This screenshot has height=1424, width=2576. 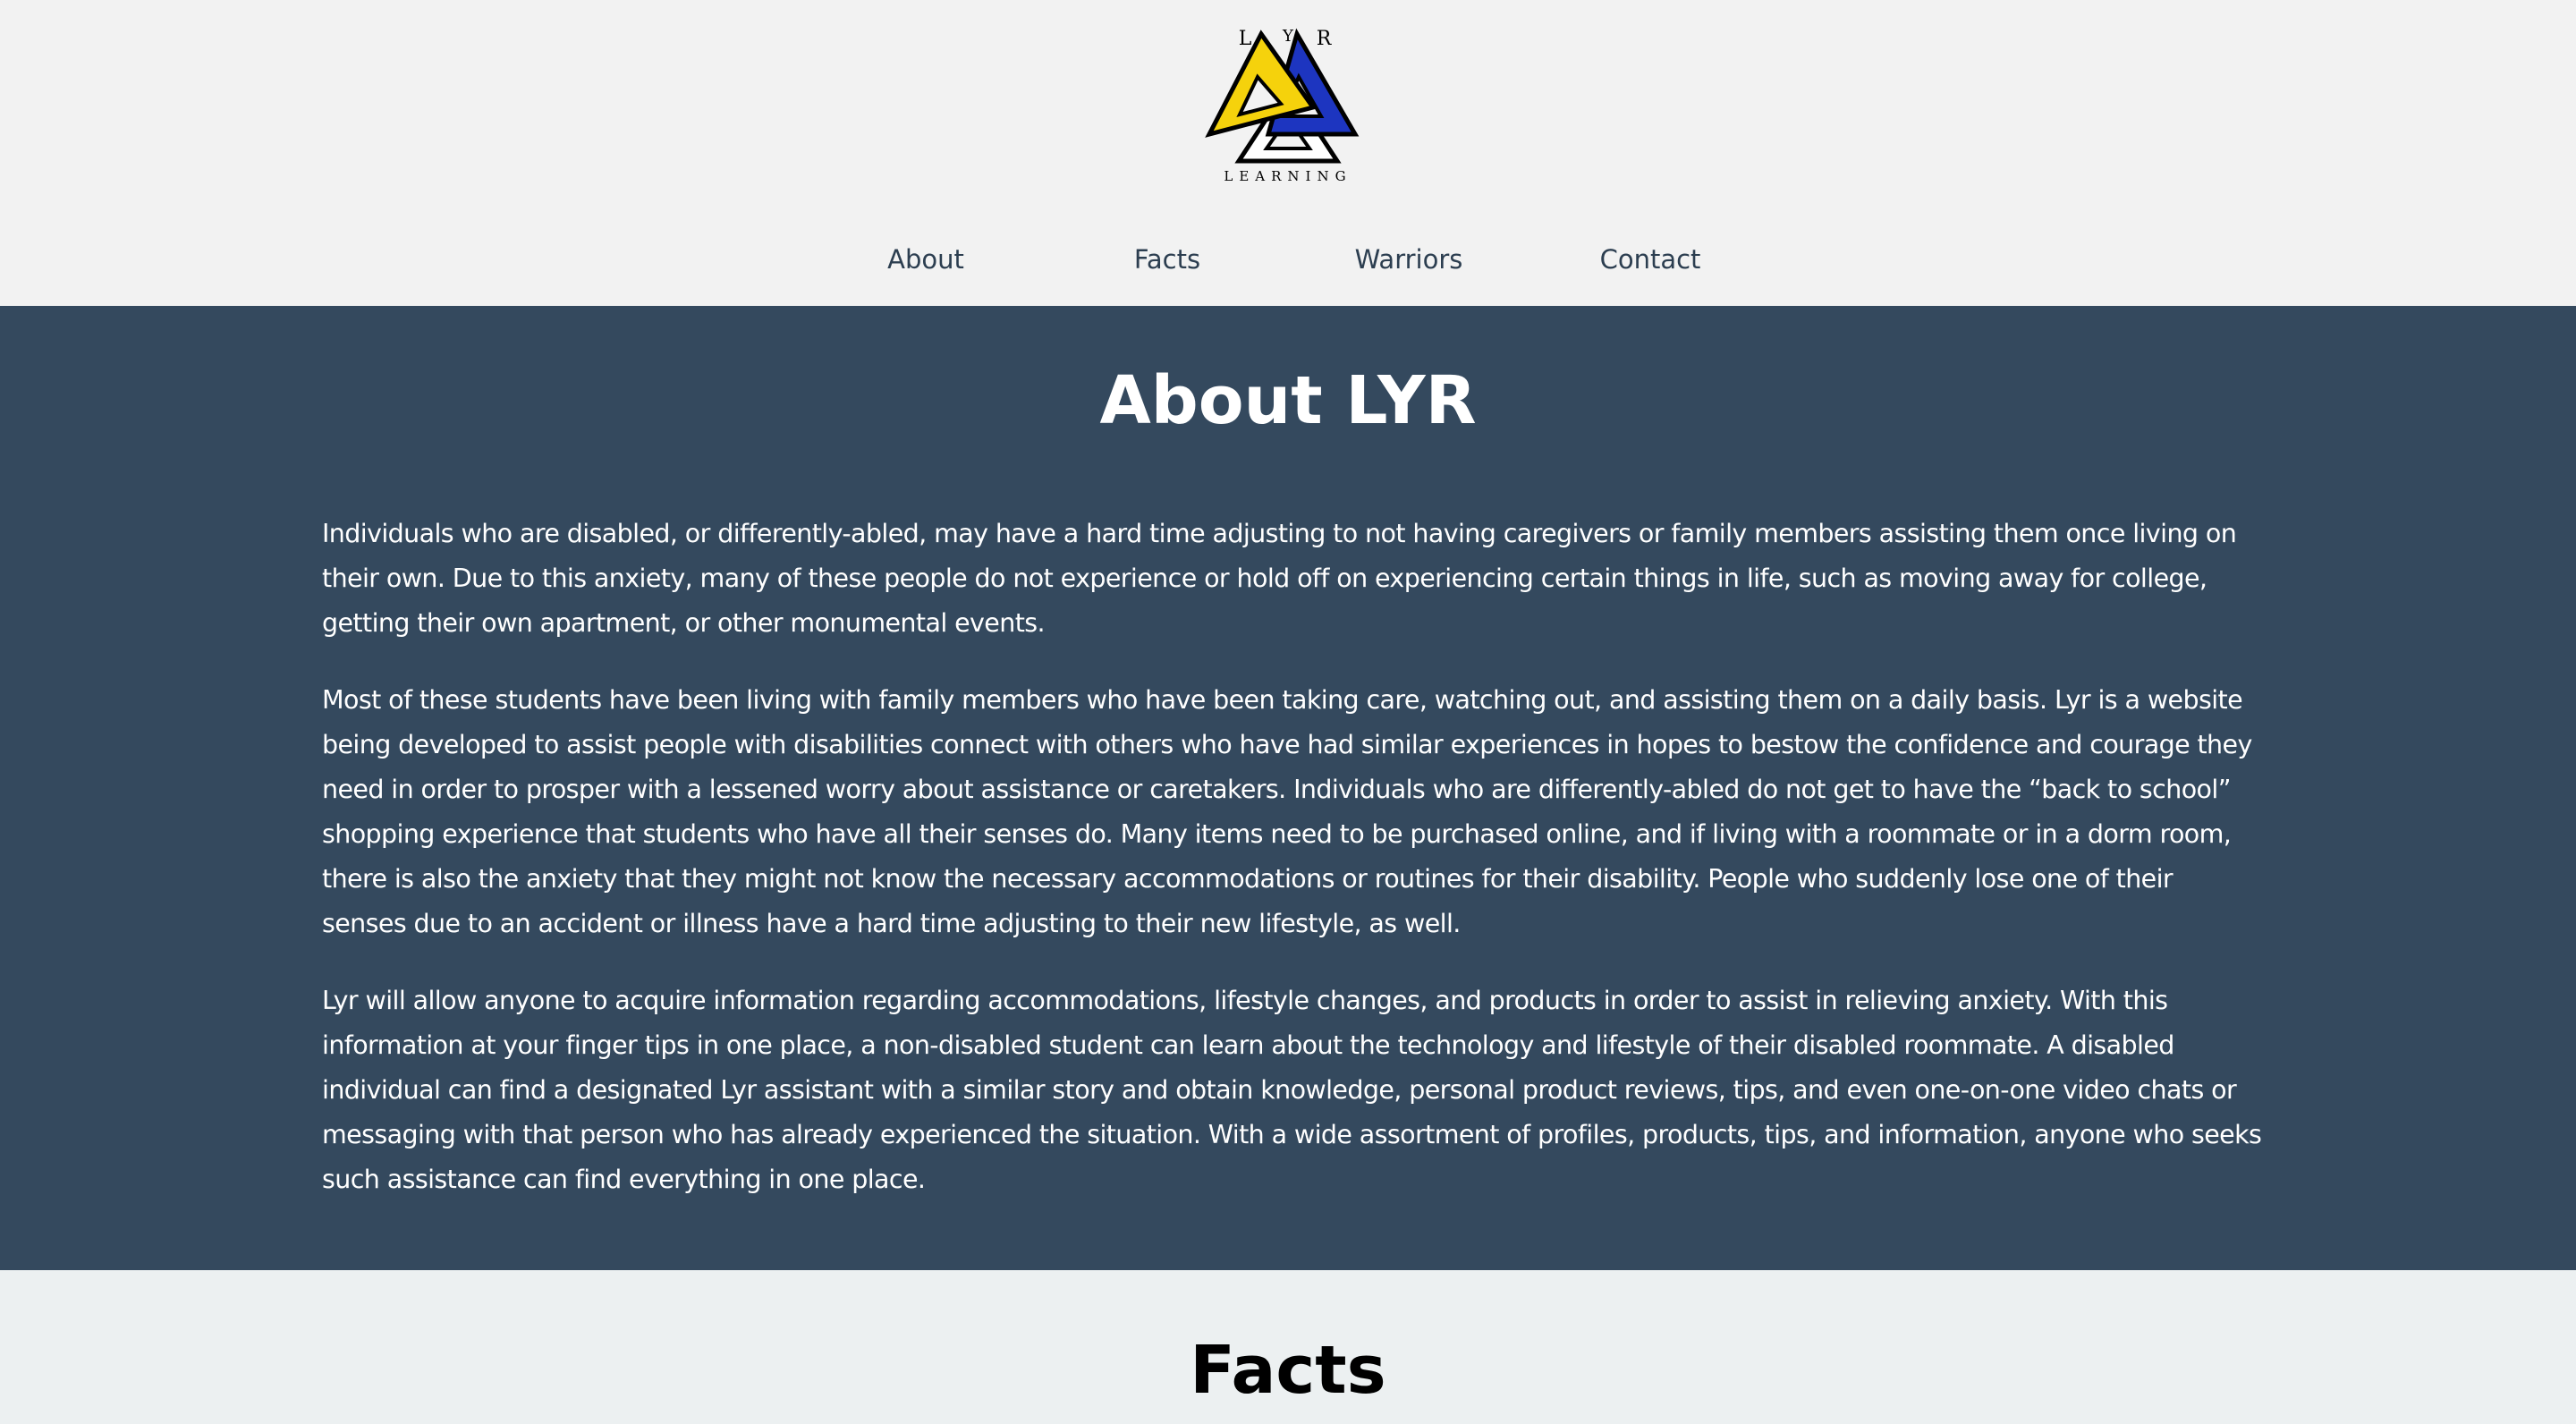 I want to click on logo-subtitle: LEARNING, so click(x=1288, y=176).